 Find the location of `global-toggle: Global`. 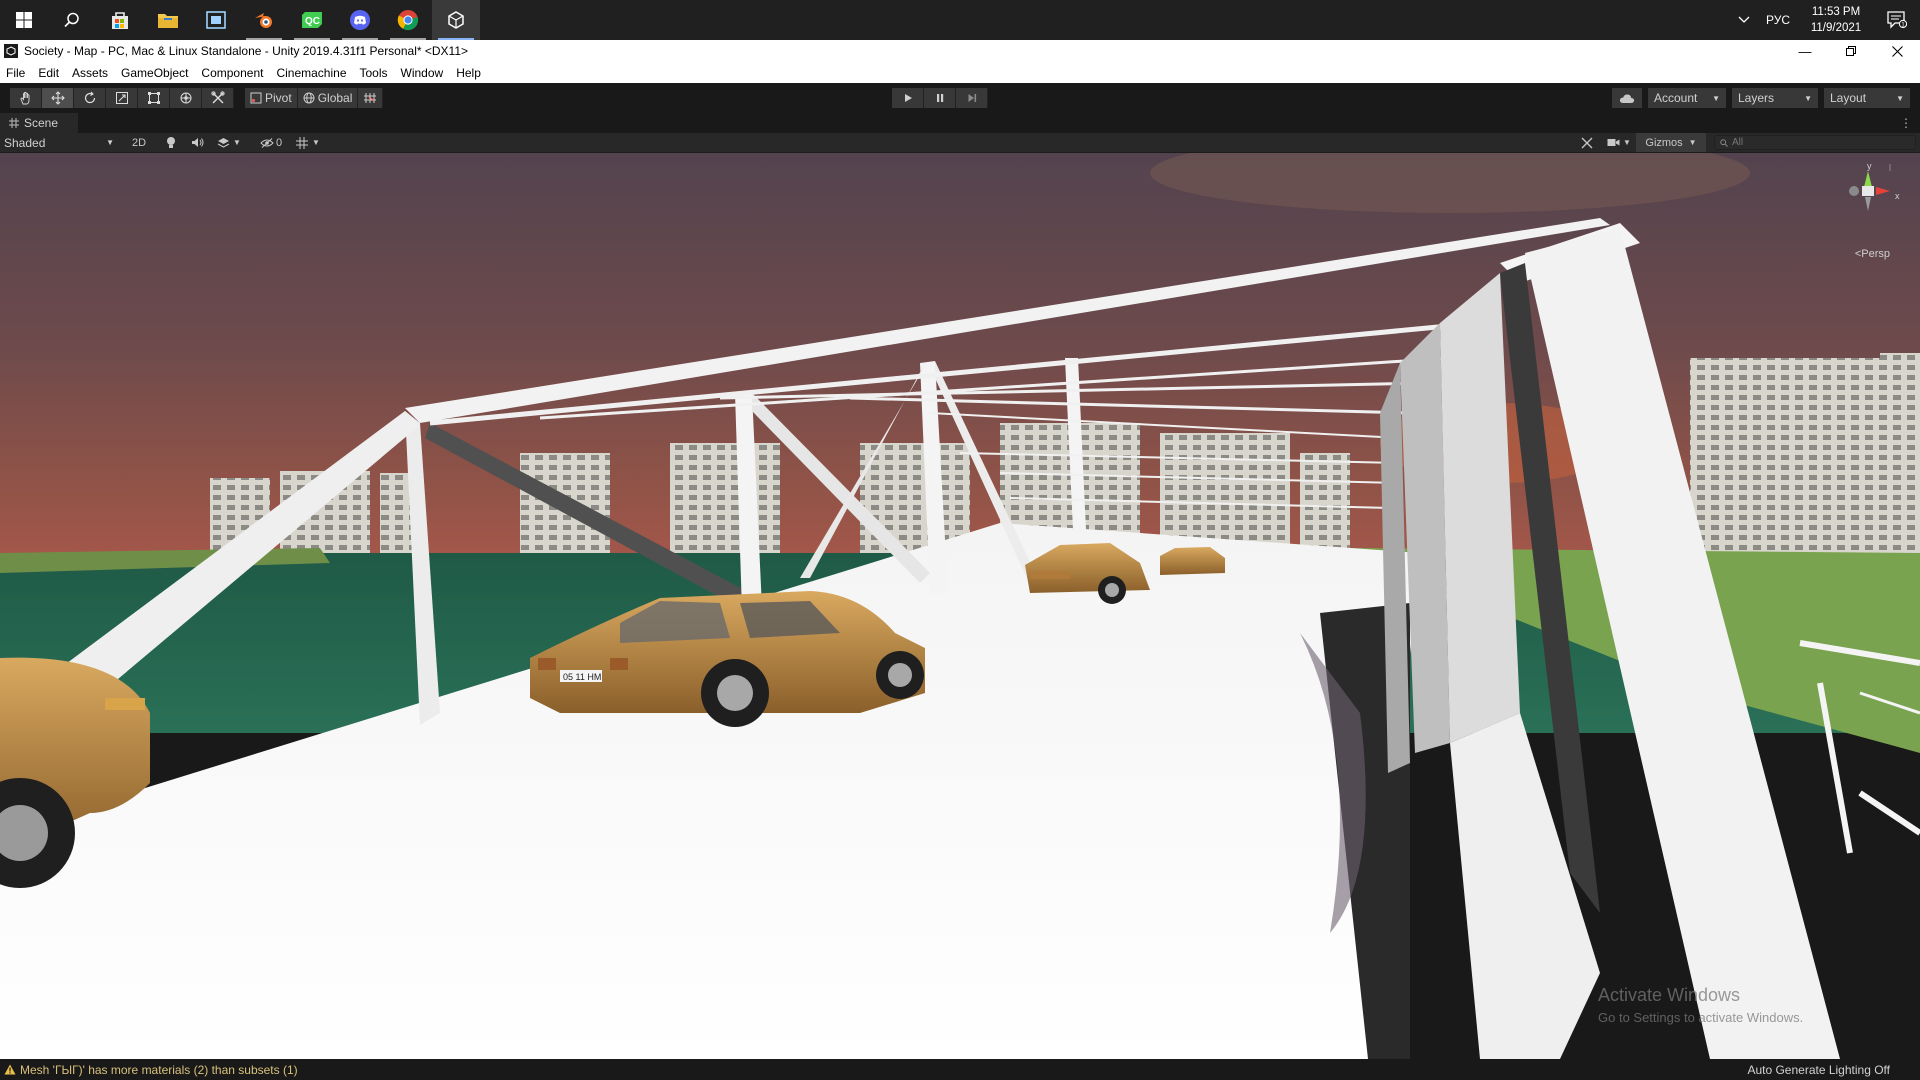

global-toggle: Global is located at coordinates (328, 98).